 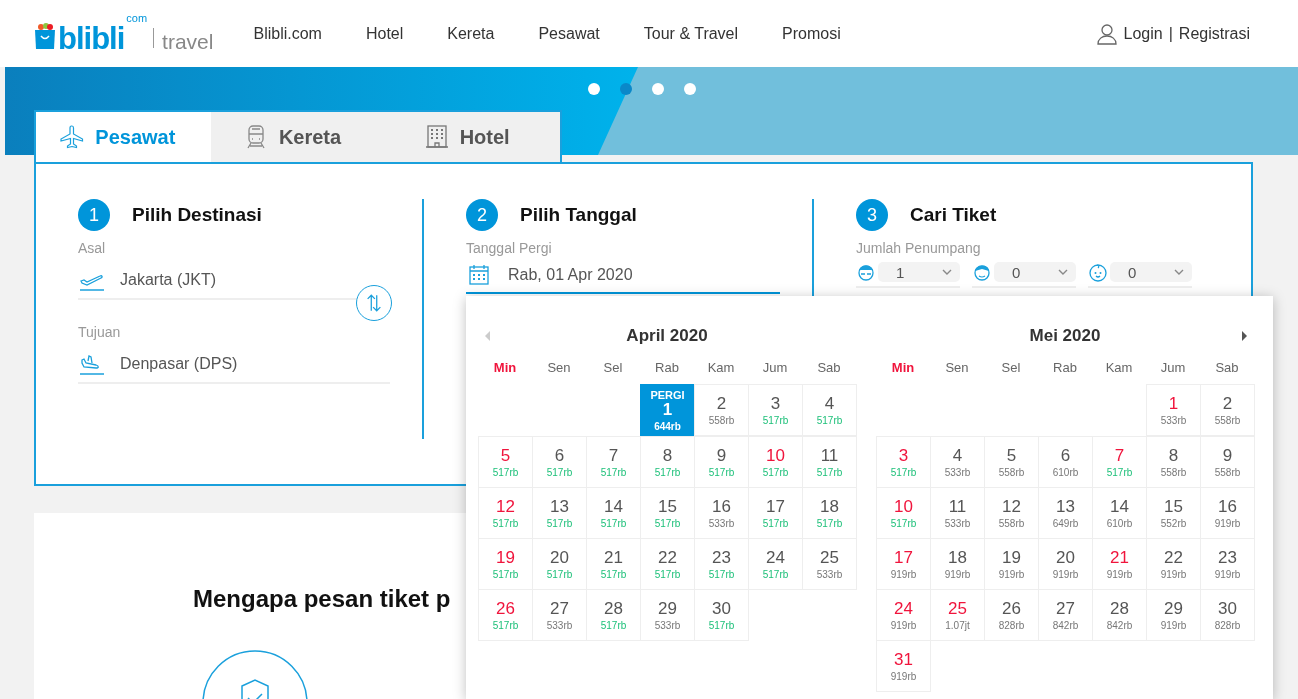 I want to click on login-link: Login, so click(x=1143, y=33).